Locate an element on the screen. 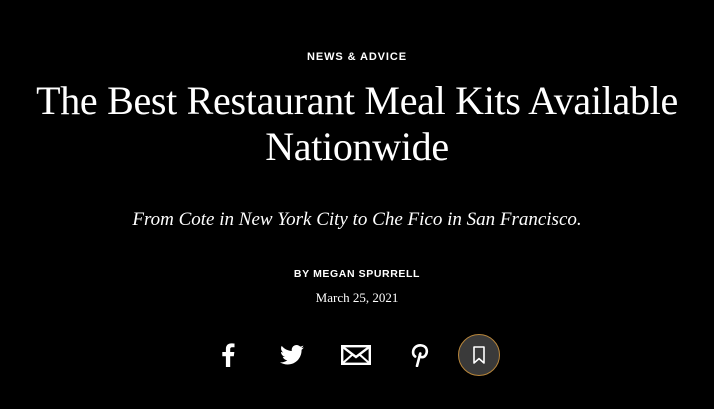 The width and height of the screenshot is (714, 409). email-icon is located at coordinates (356, 355).